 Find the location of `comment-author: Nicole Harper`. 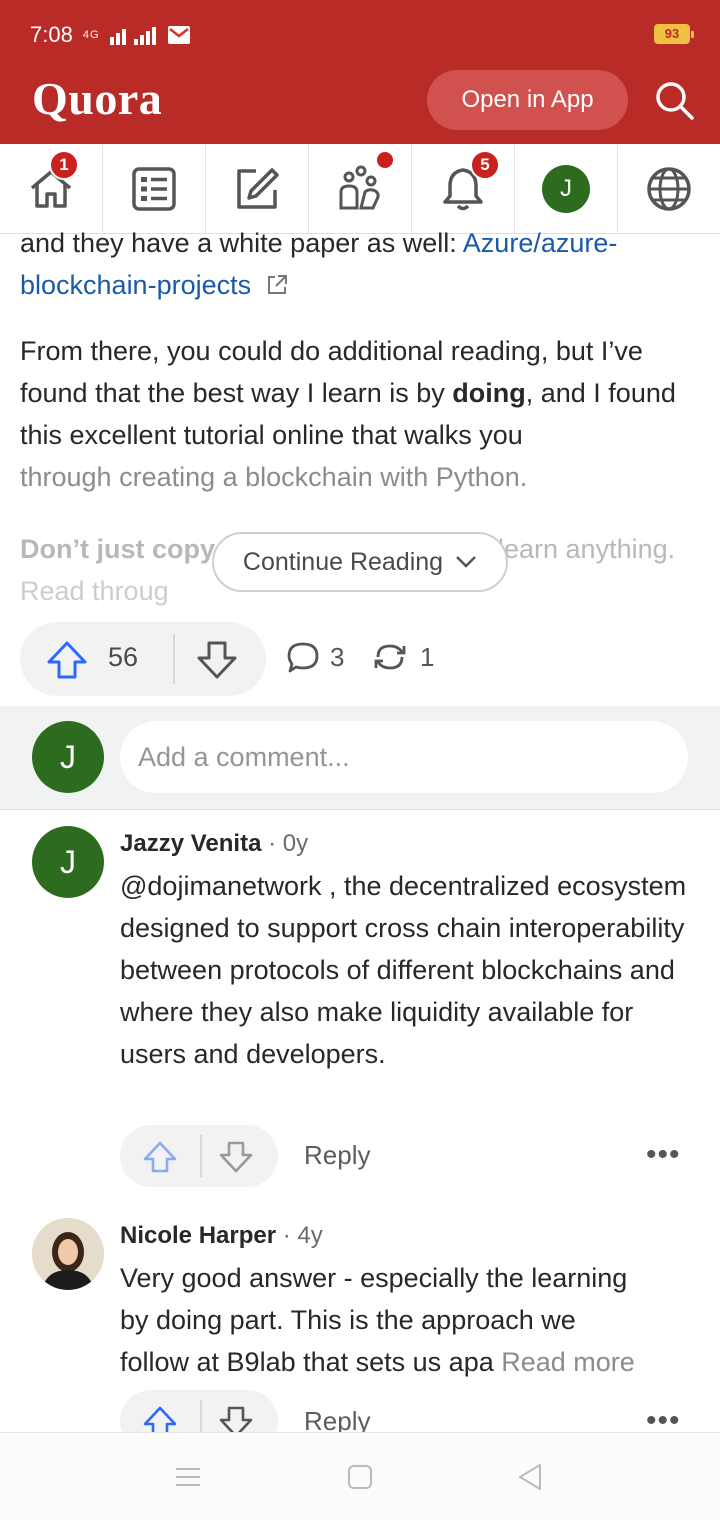

comment-author: Nicole Harper is located at coordinates (198, 1235).